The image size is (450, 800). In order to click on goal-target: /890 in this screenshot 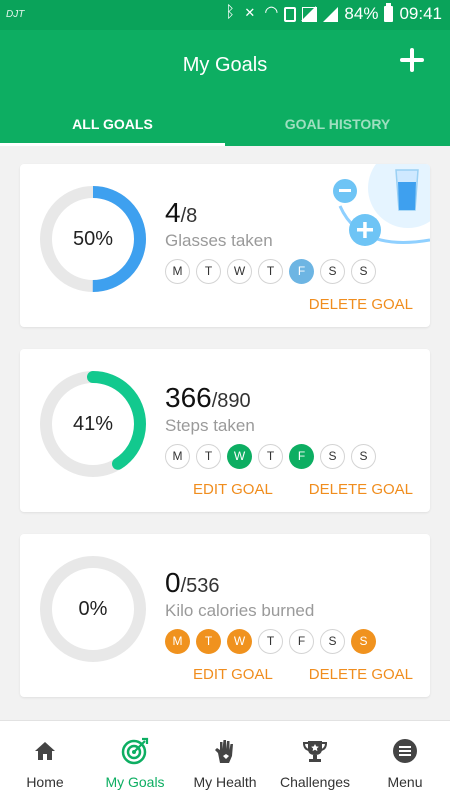, I will do `click(231, 401)`.